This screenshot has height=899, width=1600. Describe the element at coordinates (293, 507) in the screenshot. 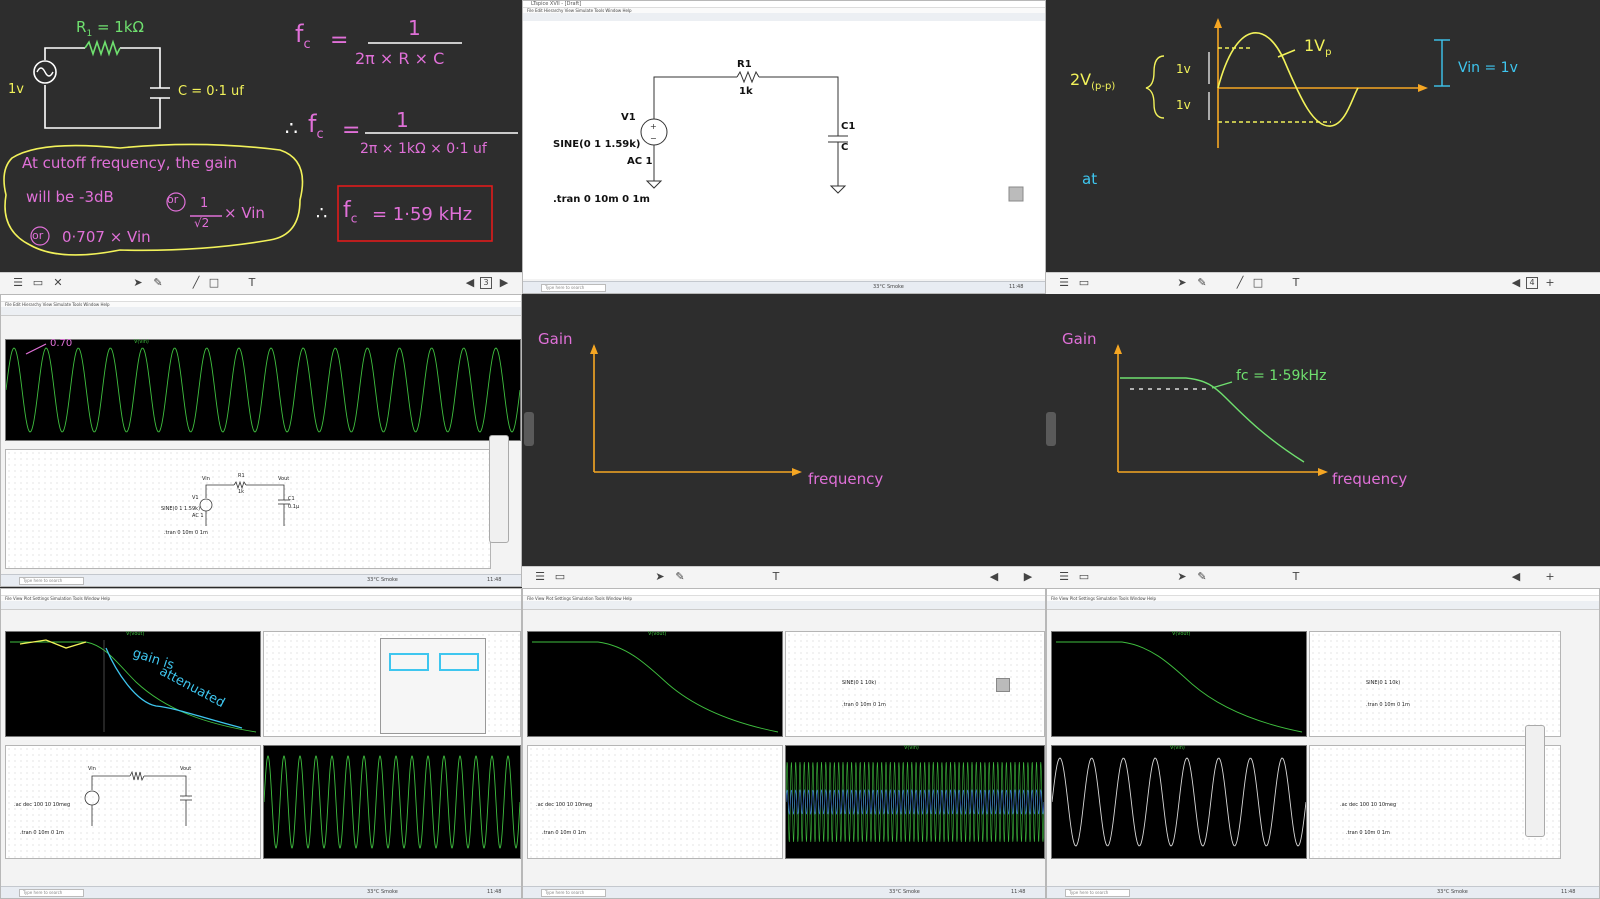

I see `c1-value: 0.1µ` at that location.